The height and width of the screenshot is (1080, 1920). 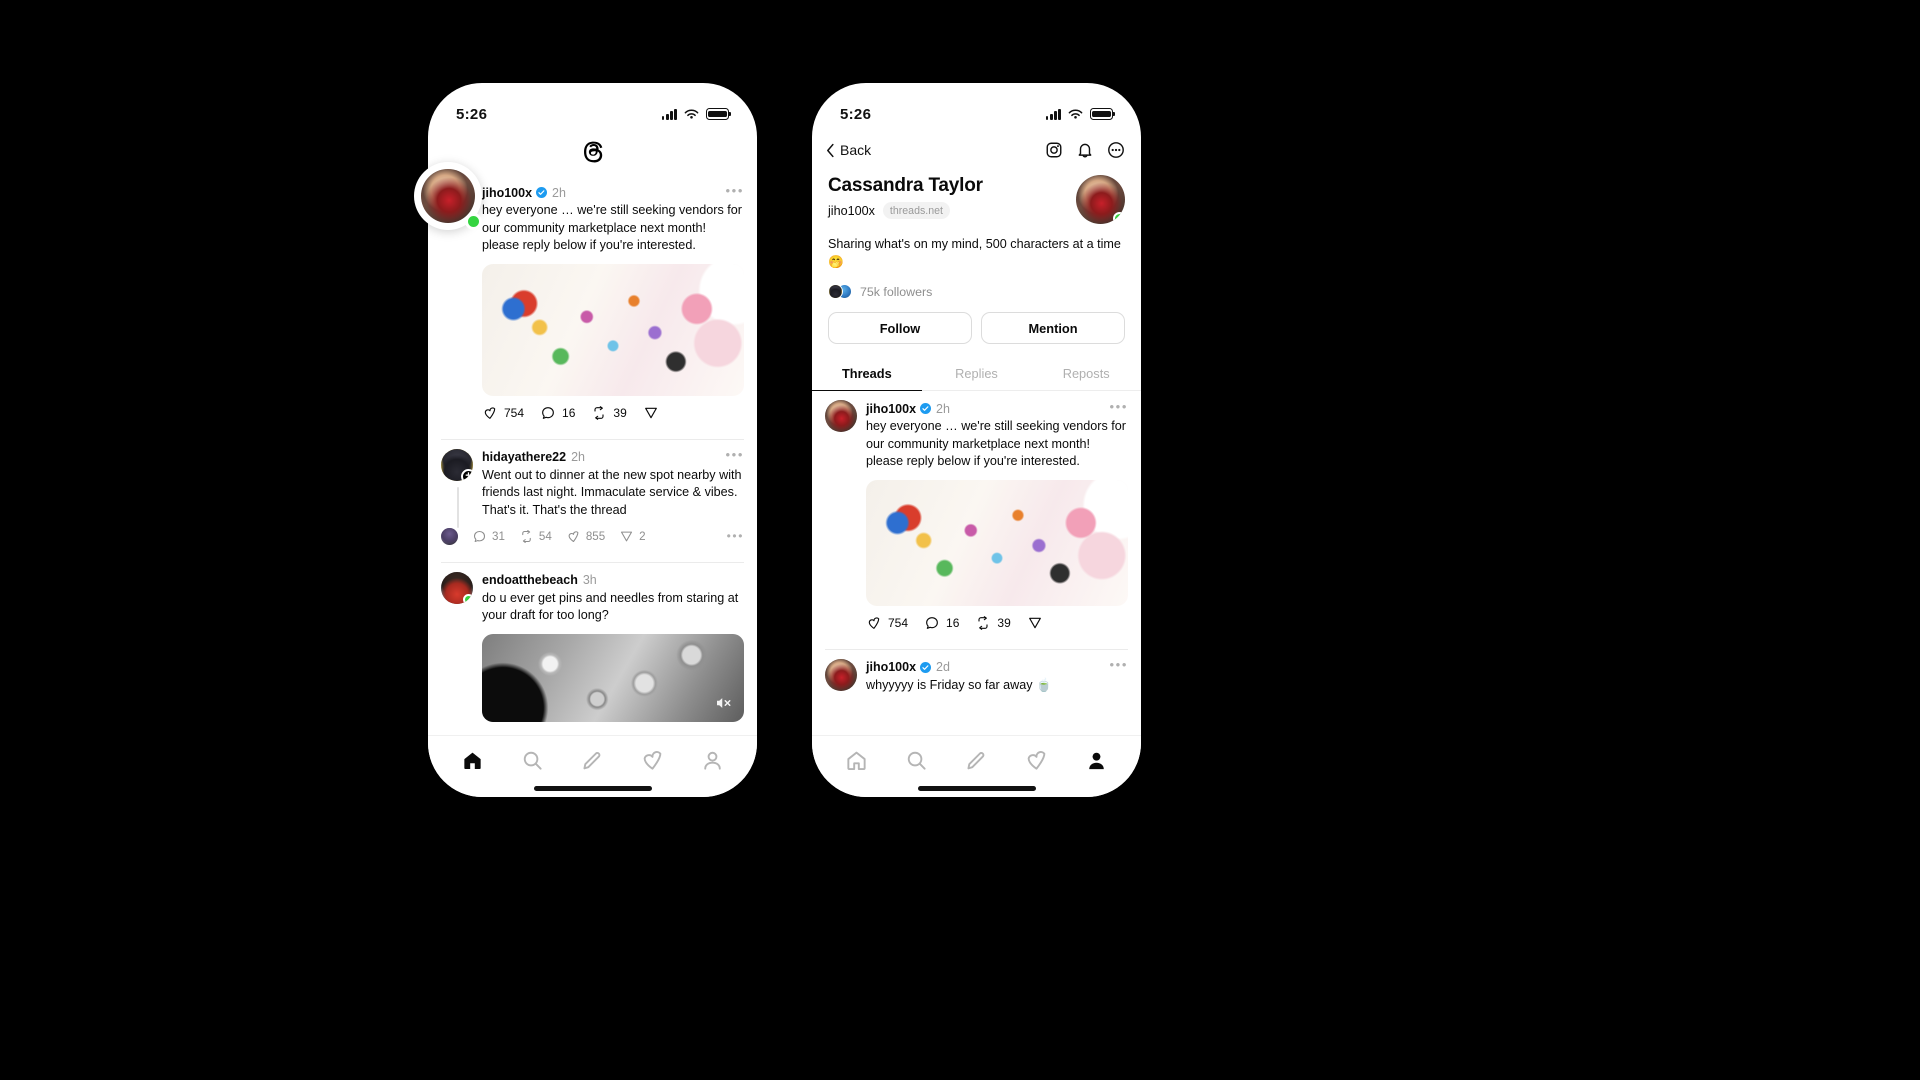 What do you see at coordinates (592, 106) in the screenshot?
I see `status-bar-left: 5:26` at bounding box center [592, 106].